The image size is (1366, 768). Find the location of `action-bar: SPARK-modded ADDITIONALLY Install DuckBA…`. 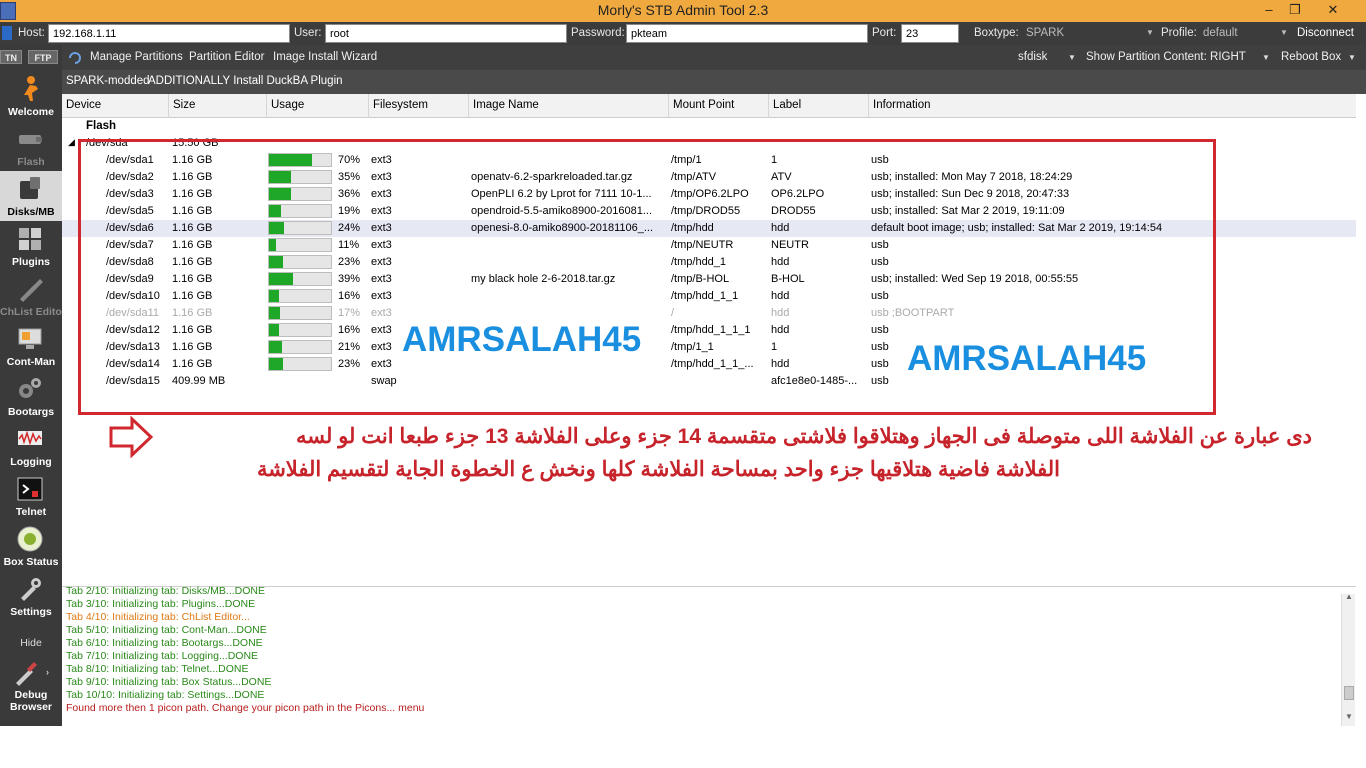

action-bar: SPARK-modded ADDITIONALLY Install DuckBA… is located at coordinates (714, 82).